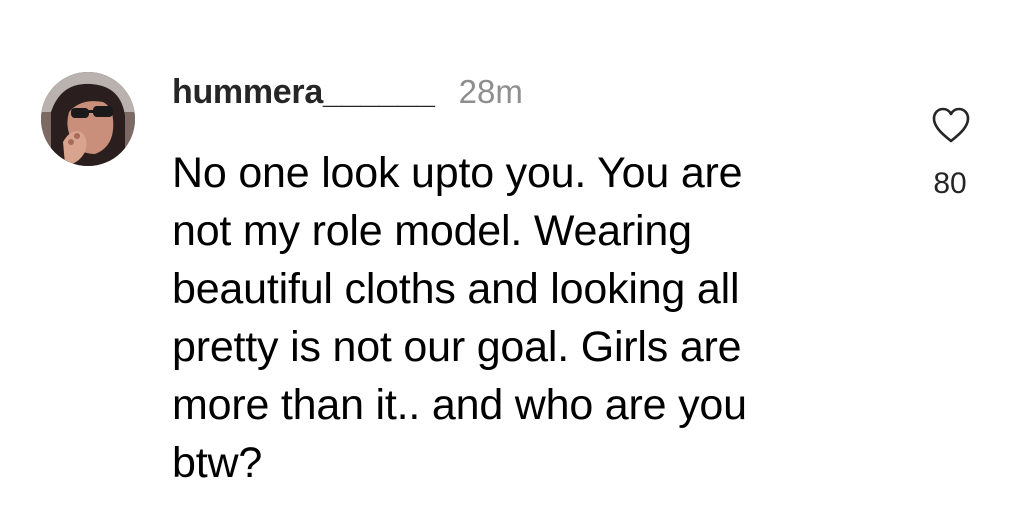  Describe the element at coordinates (950, 148) in the screenshot. I see `like-column: 80` at that location.